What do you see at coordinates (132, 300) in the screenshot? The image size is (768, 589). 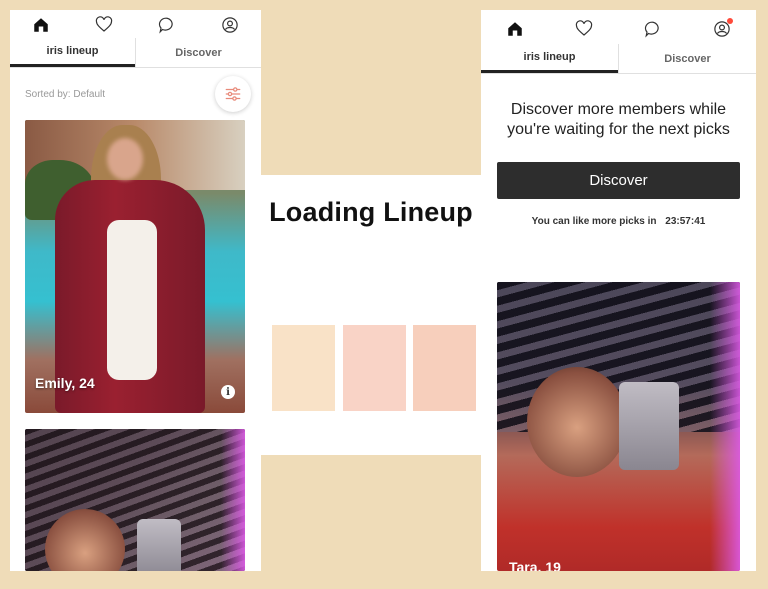 I see `photo-dress` at bounding box center [132, 300].